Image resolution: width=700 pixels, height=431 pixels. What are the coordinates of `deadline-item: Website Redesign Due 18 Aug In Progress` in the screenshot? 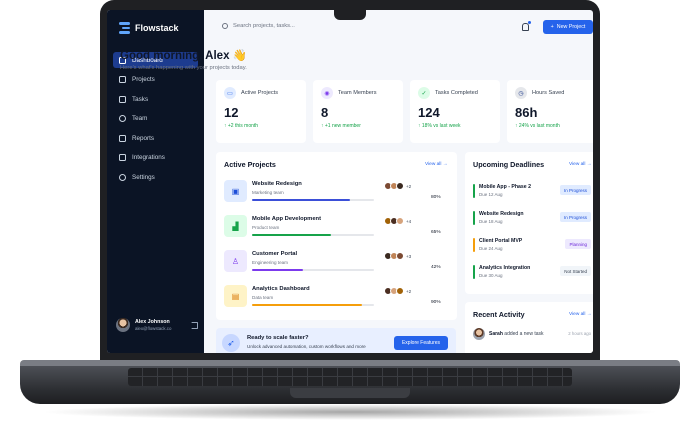 It's located at (532, 219).